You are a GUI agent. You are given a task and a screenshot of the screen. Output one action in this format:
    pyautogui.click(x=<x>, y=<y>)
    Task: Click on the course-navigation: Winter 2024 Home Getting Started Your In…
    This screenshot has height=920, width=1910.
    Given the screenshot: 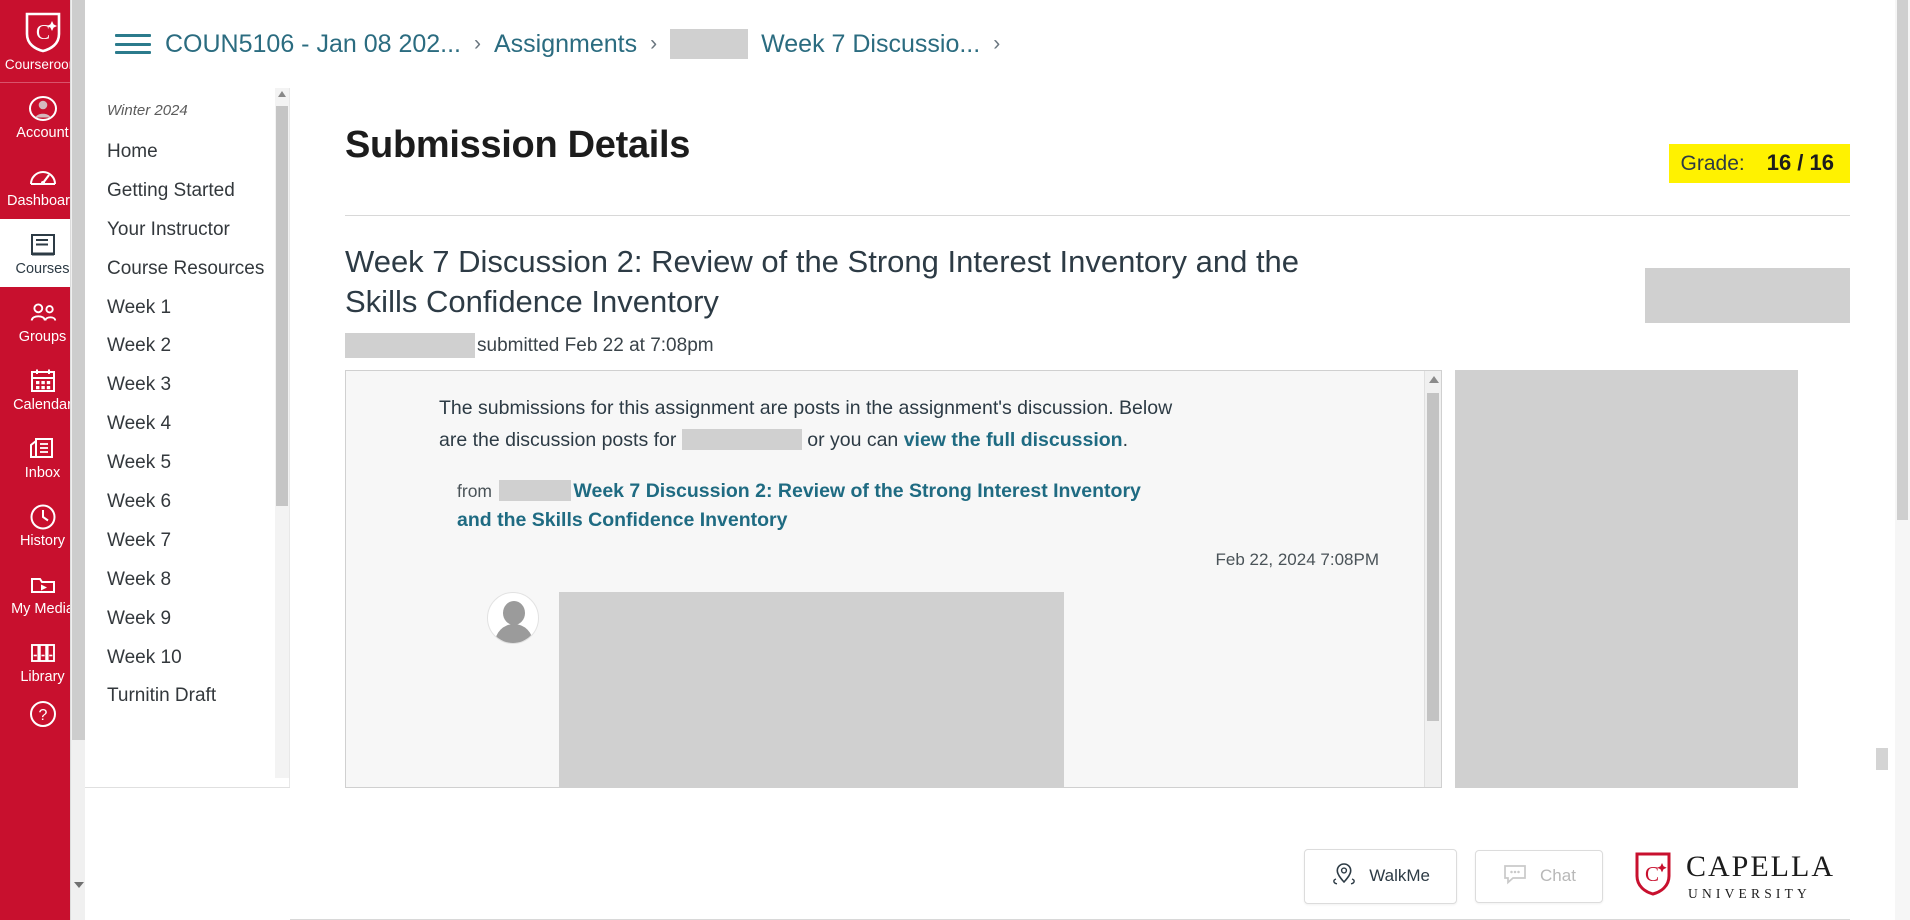 What is the action you would take?
    pyautogui.click(x=187, y=438)
    